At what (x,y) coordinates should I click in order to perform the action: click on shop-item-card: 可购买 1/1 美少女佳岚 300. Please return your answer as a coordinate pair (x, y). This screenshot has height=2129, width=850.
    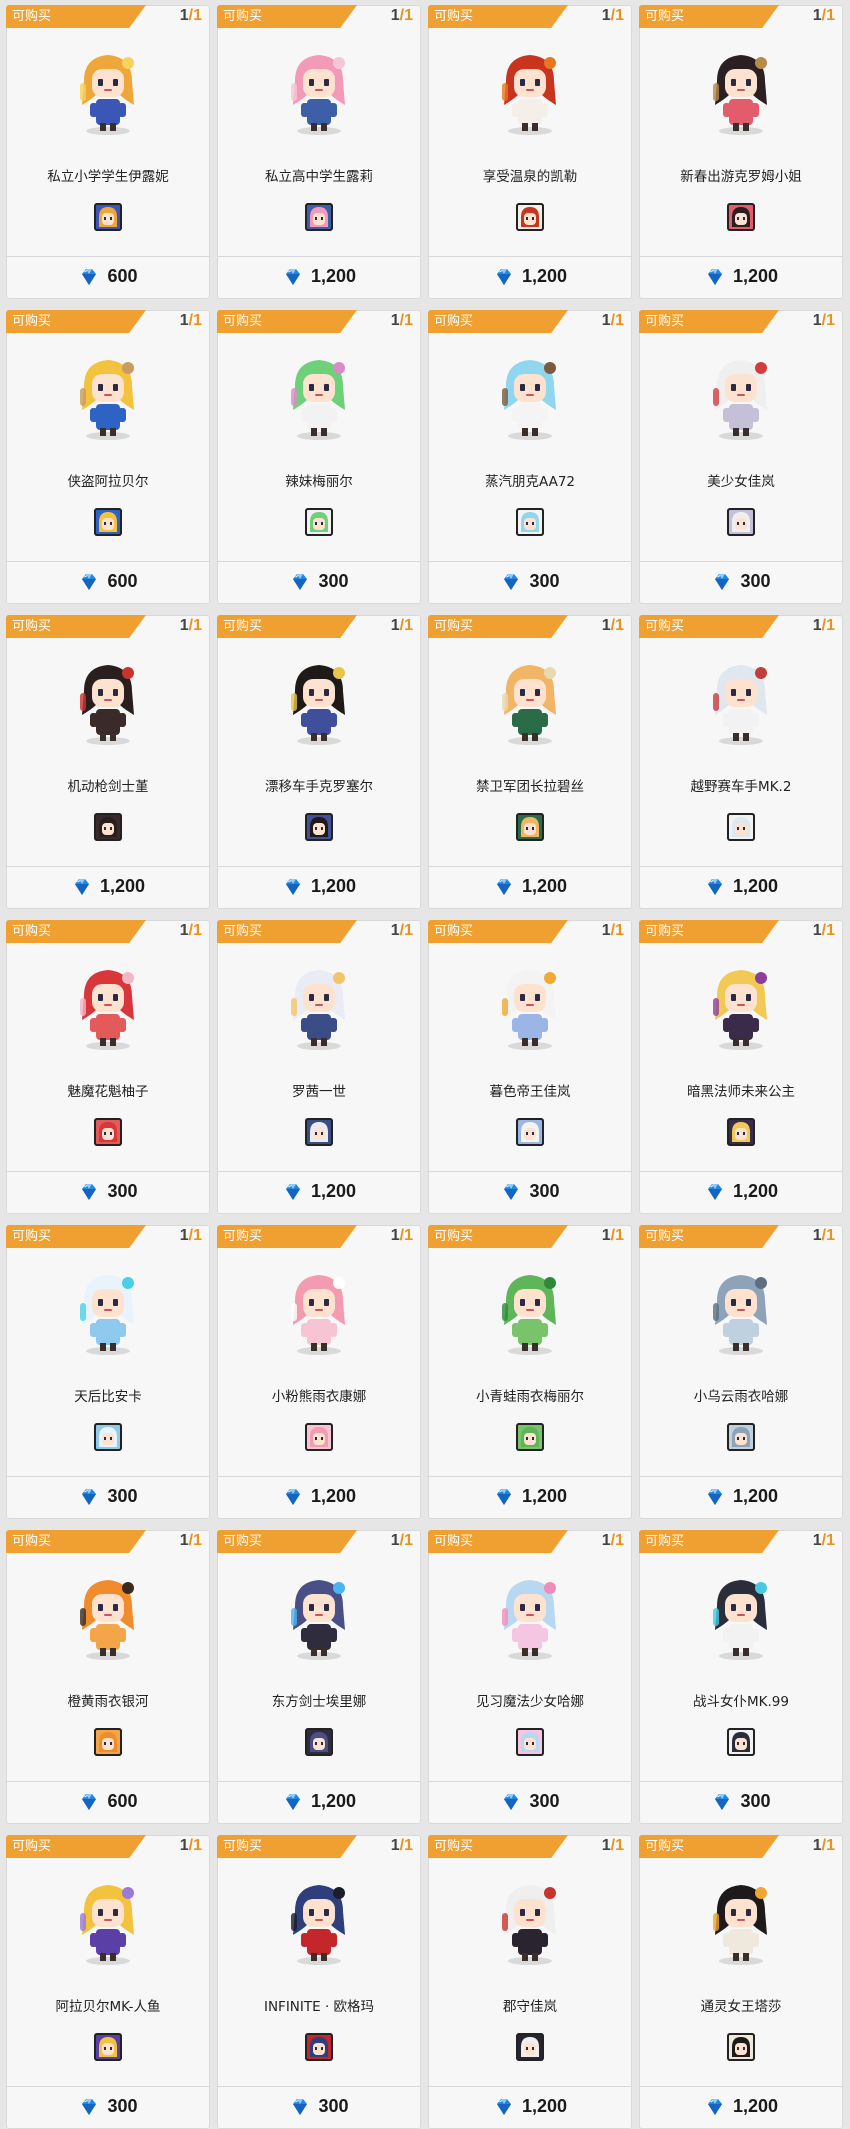
    Looking at the image, I should click on (741, 457).